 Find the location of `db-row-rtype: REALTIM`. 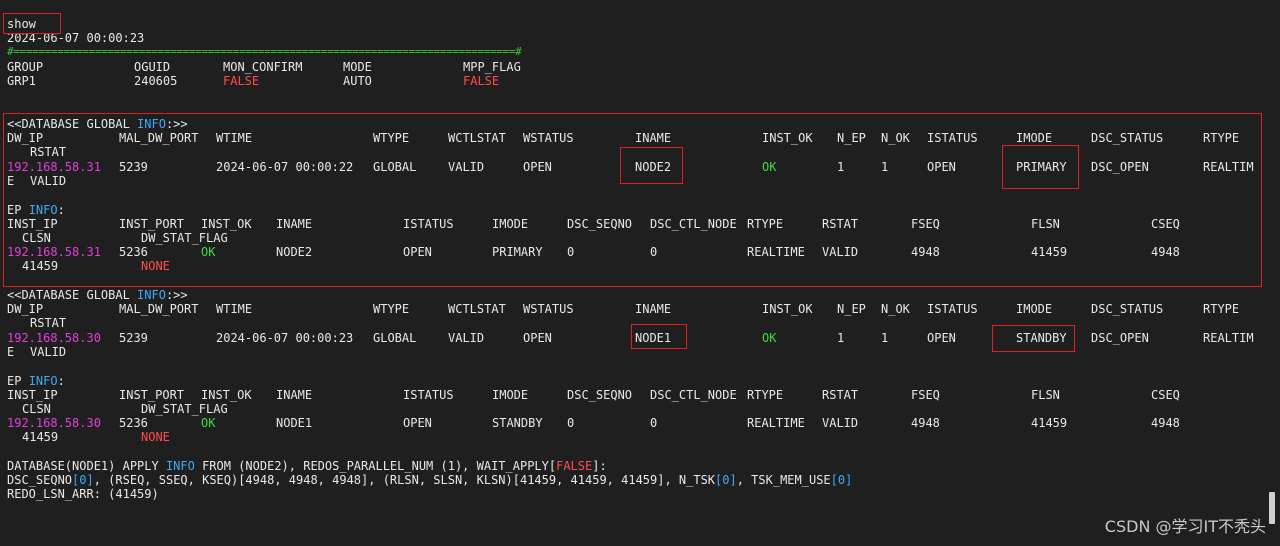

db-row-rtype: REALTIM is located at coordinates (1228, 338).